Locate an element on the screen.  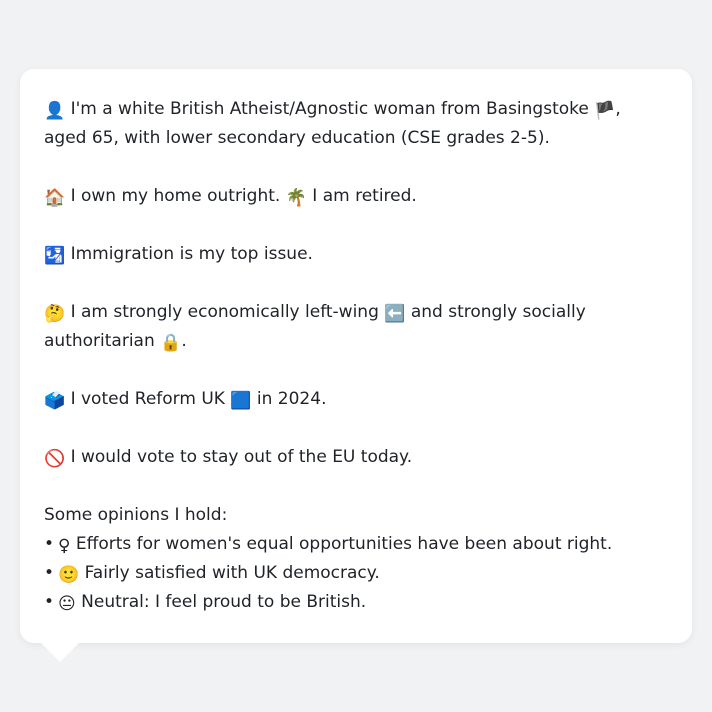
vote-text-b: in 2024. is located at coordinates (289, 399).